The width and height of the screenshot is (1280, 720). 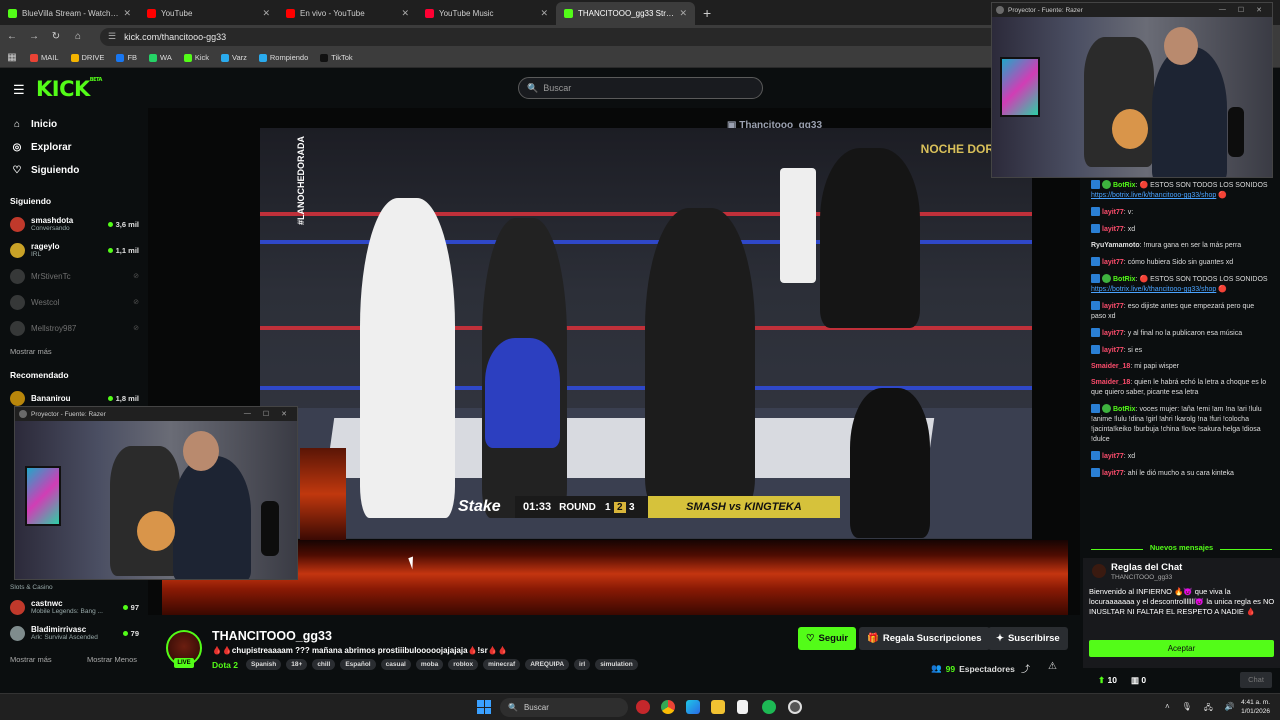 I want to click on taskbar-clock: 4:41 a. m. 1/01/2026, so click(x=1251, y=707).